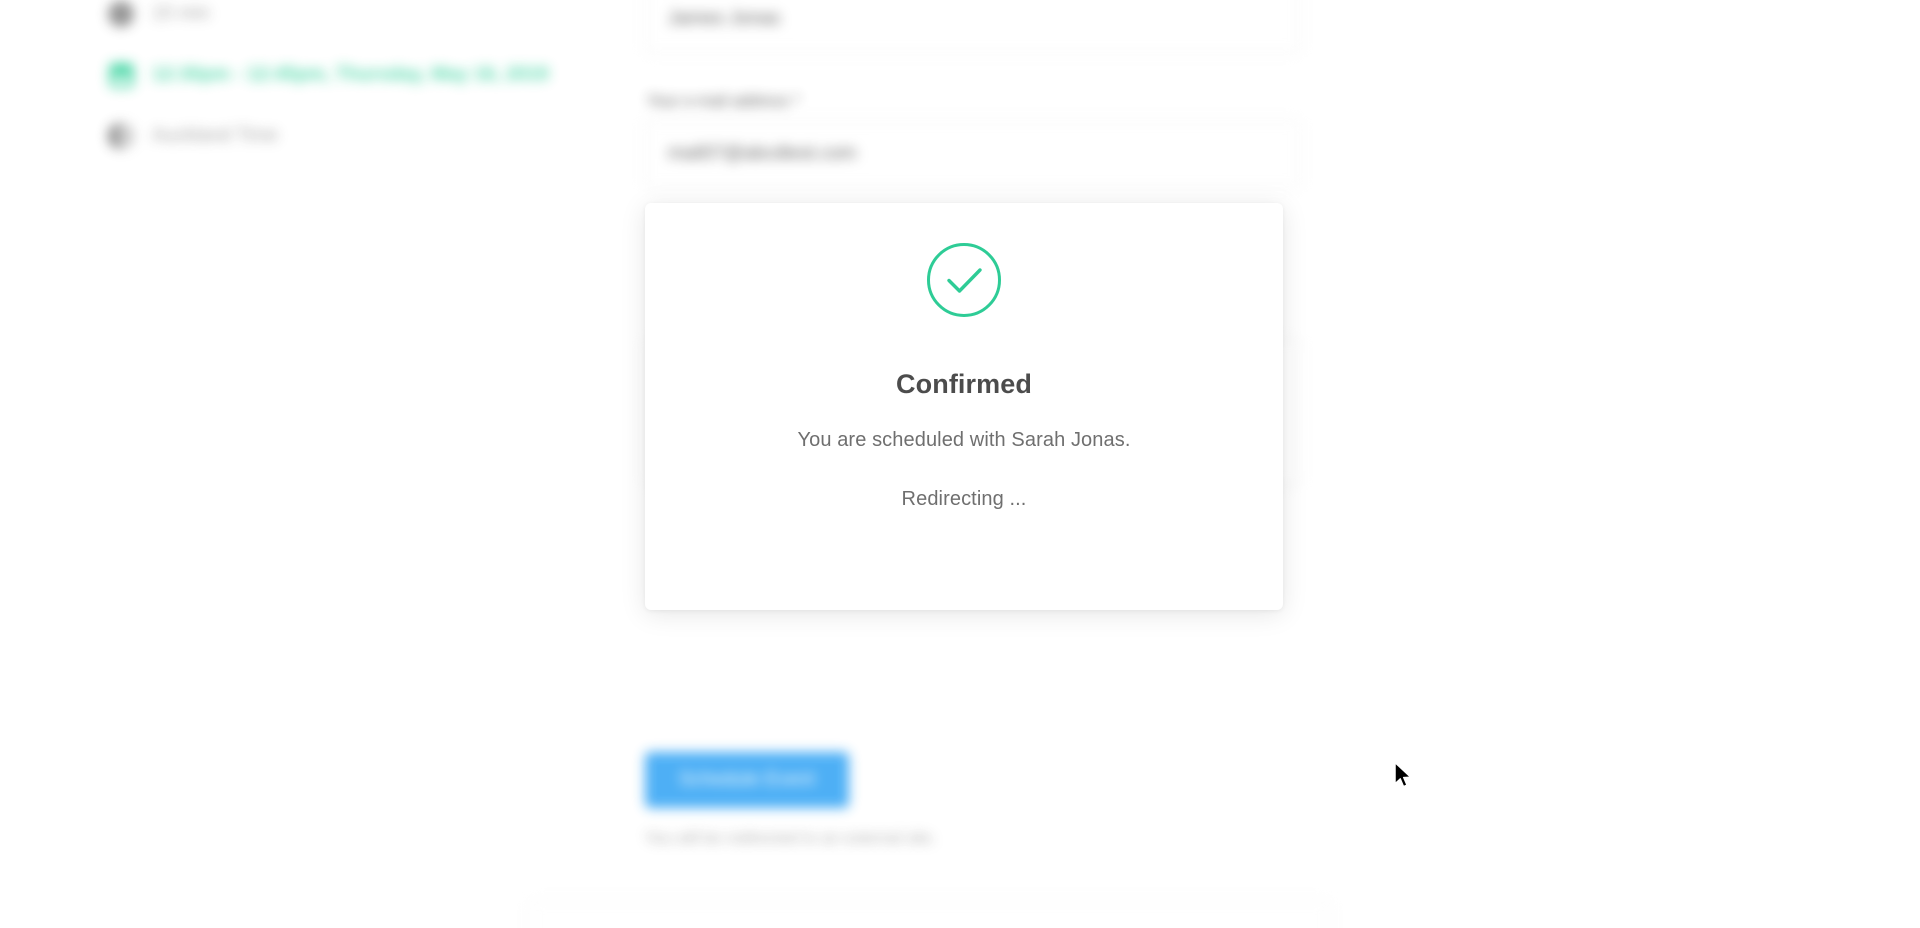 This screenshot has height=928, width=1920. I want to click on name-input: James Jonas, so click(972, 26).